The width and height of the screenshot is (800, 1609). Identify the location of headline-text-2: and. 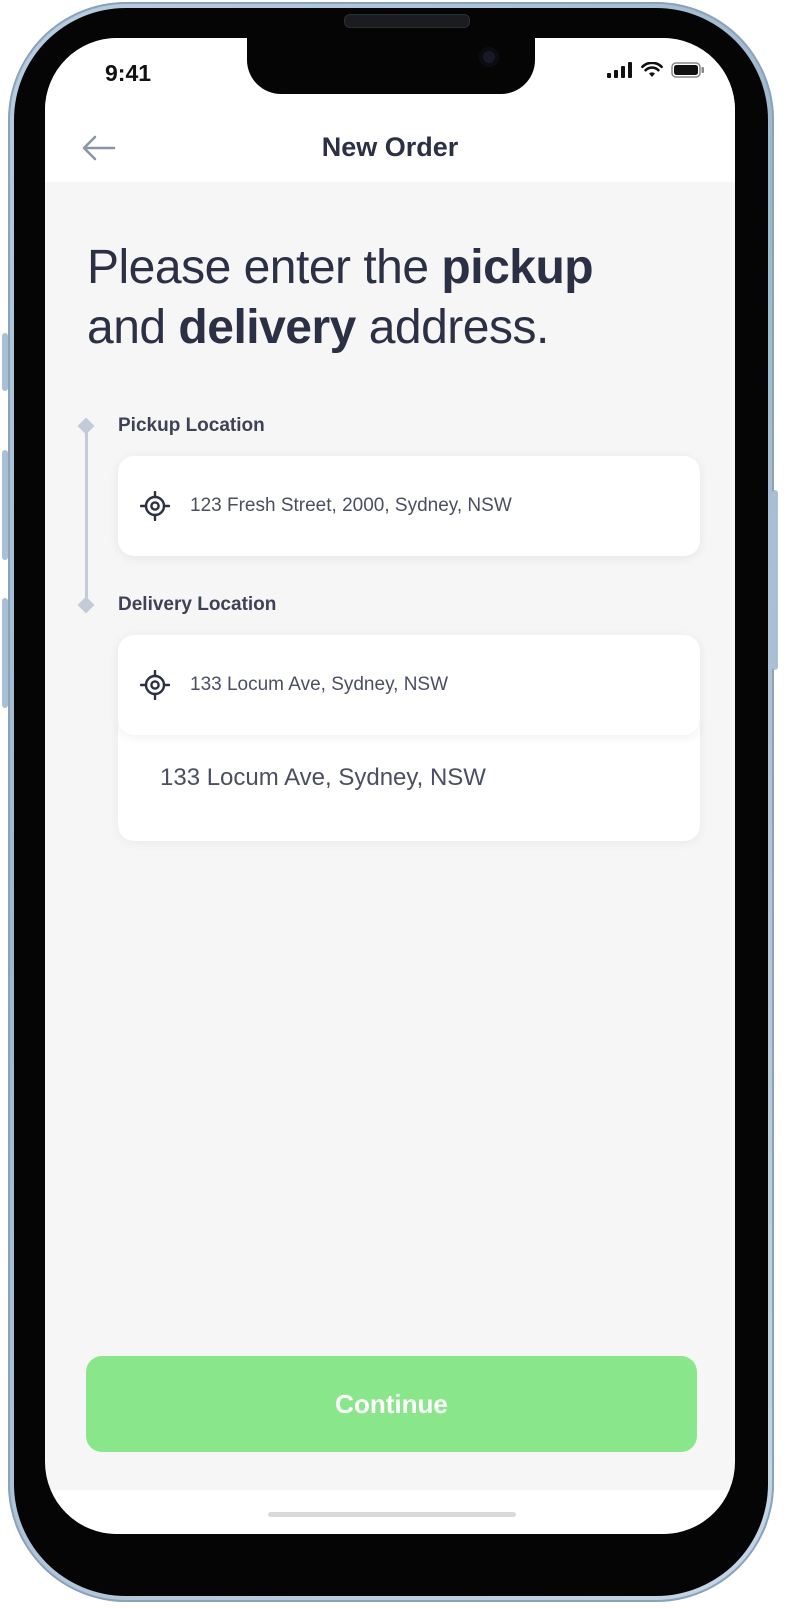
(133, 327).